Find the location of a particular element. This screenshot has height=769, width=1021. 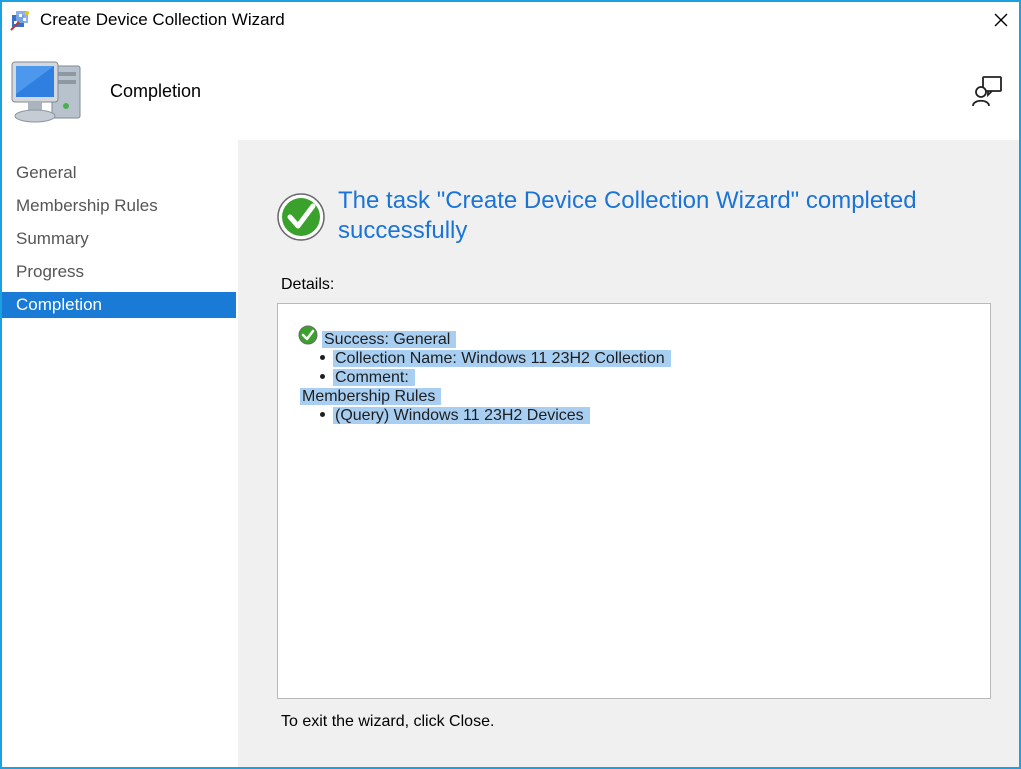

nav-item-completion: Completion is located at coordinates (119, 305).